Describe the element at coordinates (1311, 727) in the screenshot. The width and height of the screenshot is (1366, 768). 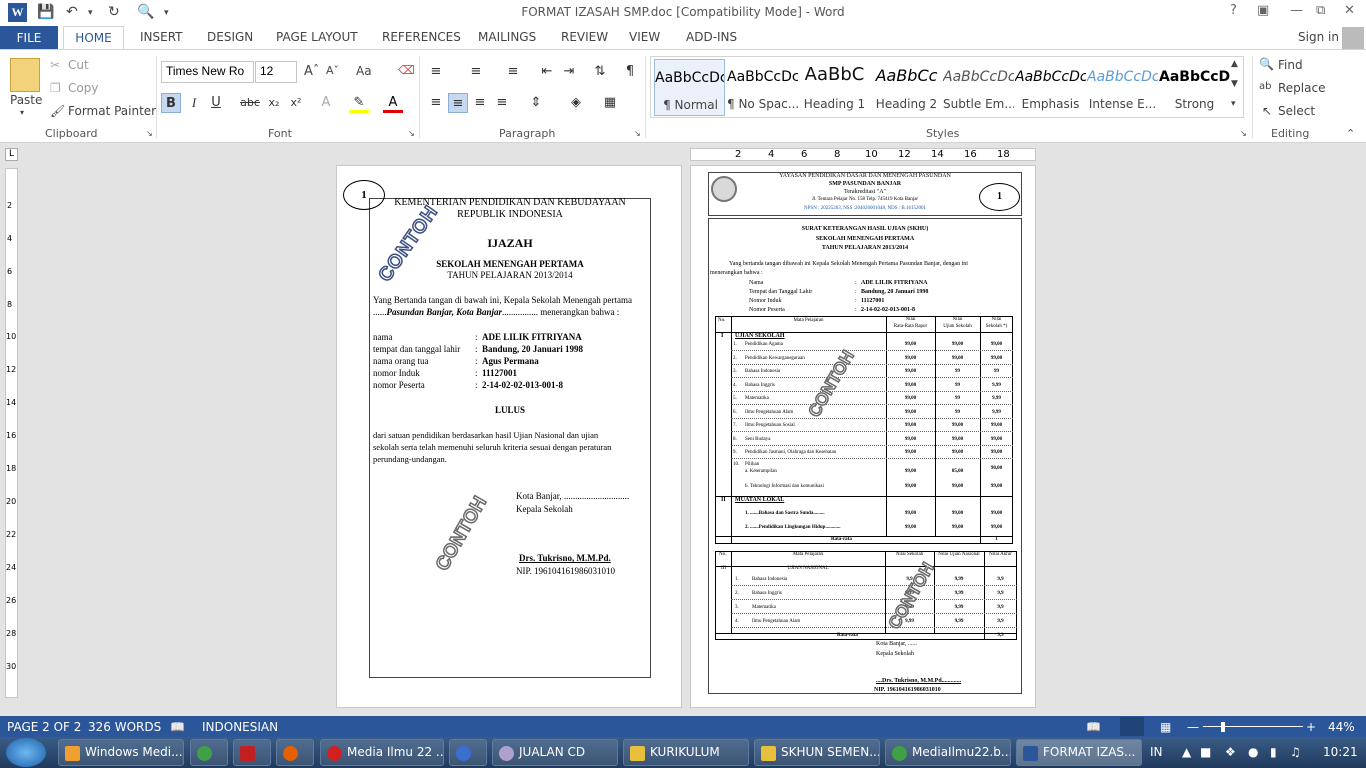
I see `zoom-in-icon: +` at that location.